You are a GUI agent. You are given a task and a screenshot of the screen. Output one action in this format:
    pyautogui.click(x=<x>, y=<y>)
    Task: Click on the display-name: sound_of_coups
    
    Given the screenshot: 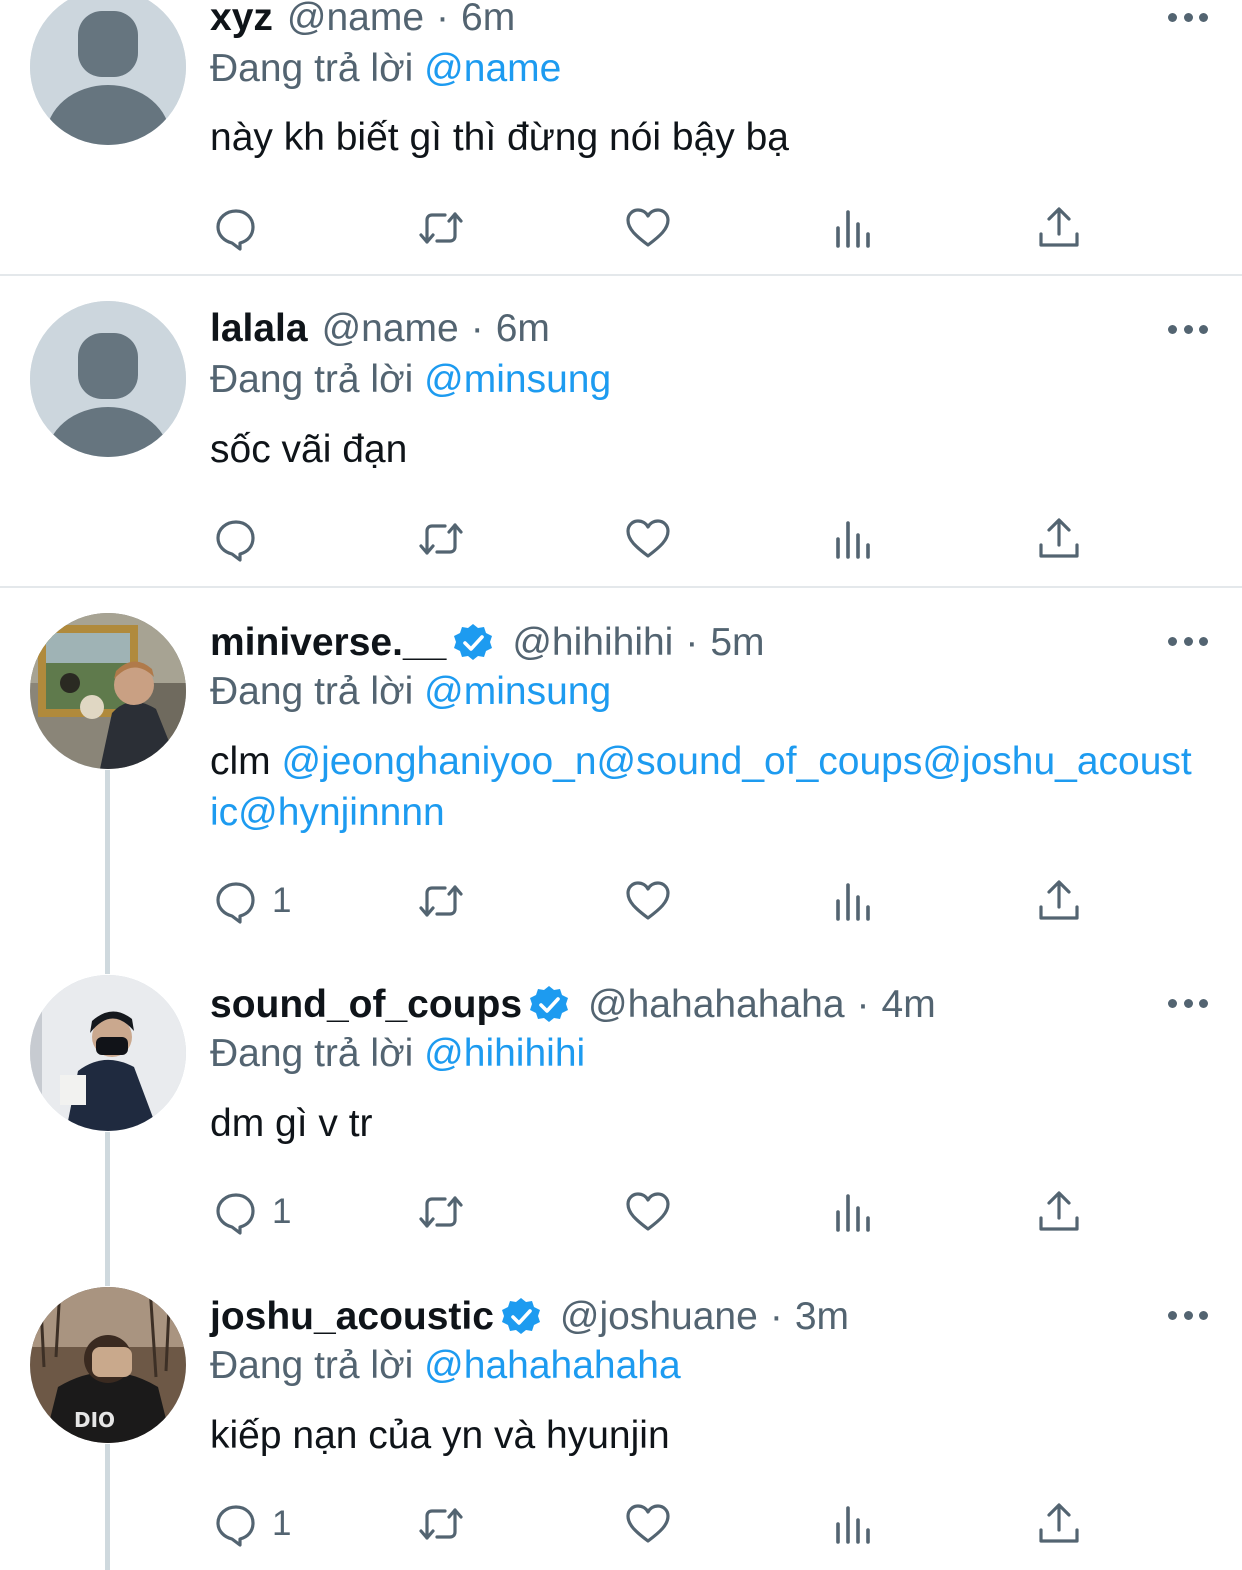 What is the action you would take?
    pyautogui.click(x=366, y=1005)
    